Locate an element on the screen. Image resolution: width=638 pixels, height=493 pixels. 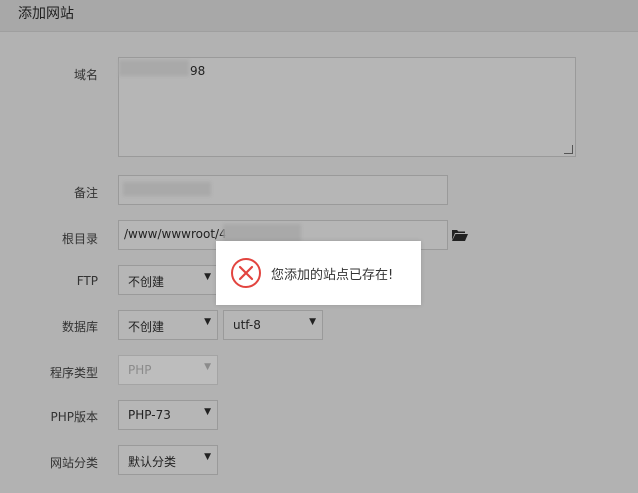
remark-label: 备注 is located at coordinates (85, 193).